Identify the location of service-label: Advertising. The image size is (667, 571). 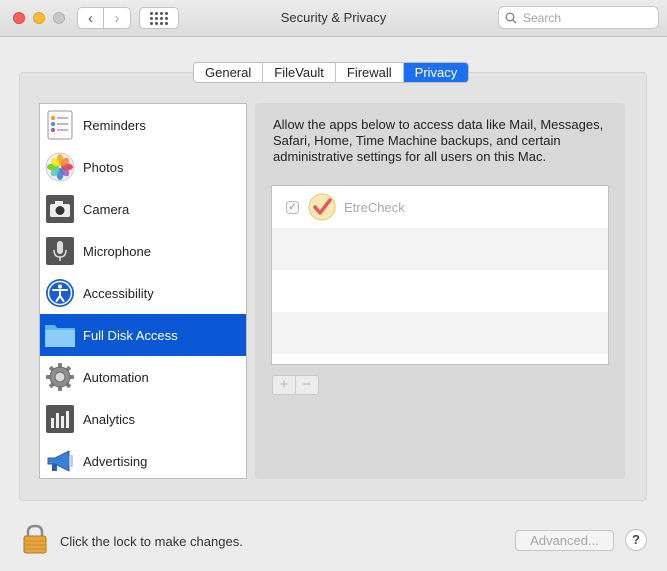
(115, 461).